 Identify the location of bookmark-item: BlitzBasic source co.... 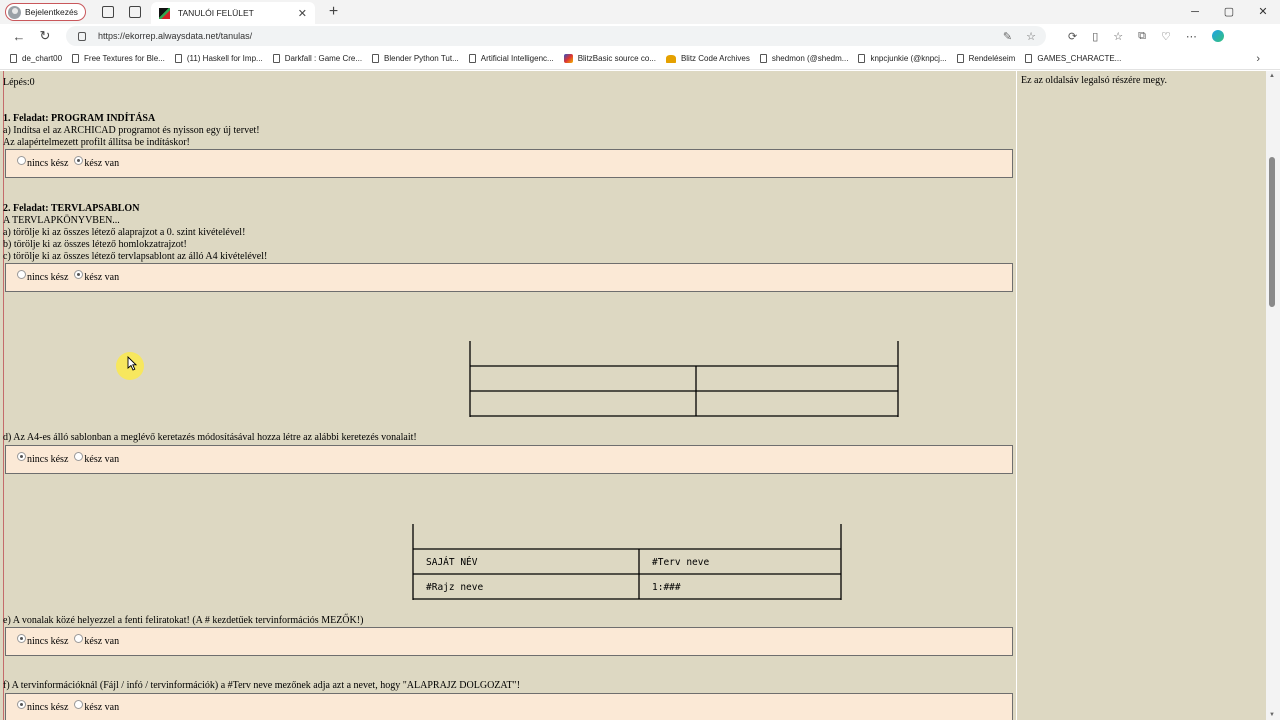
(609, 58).